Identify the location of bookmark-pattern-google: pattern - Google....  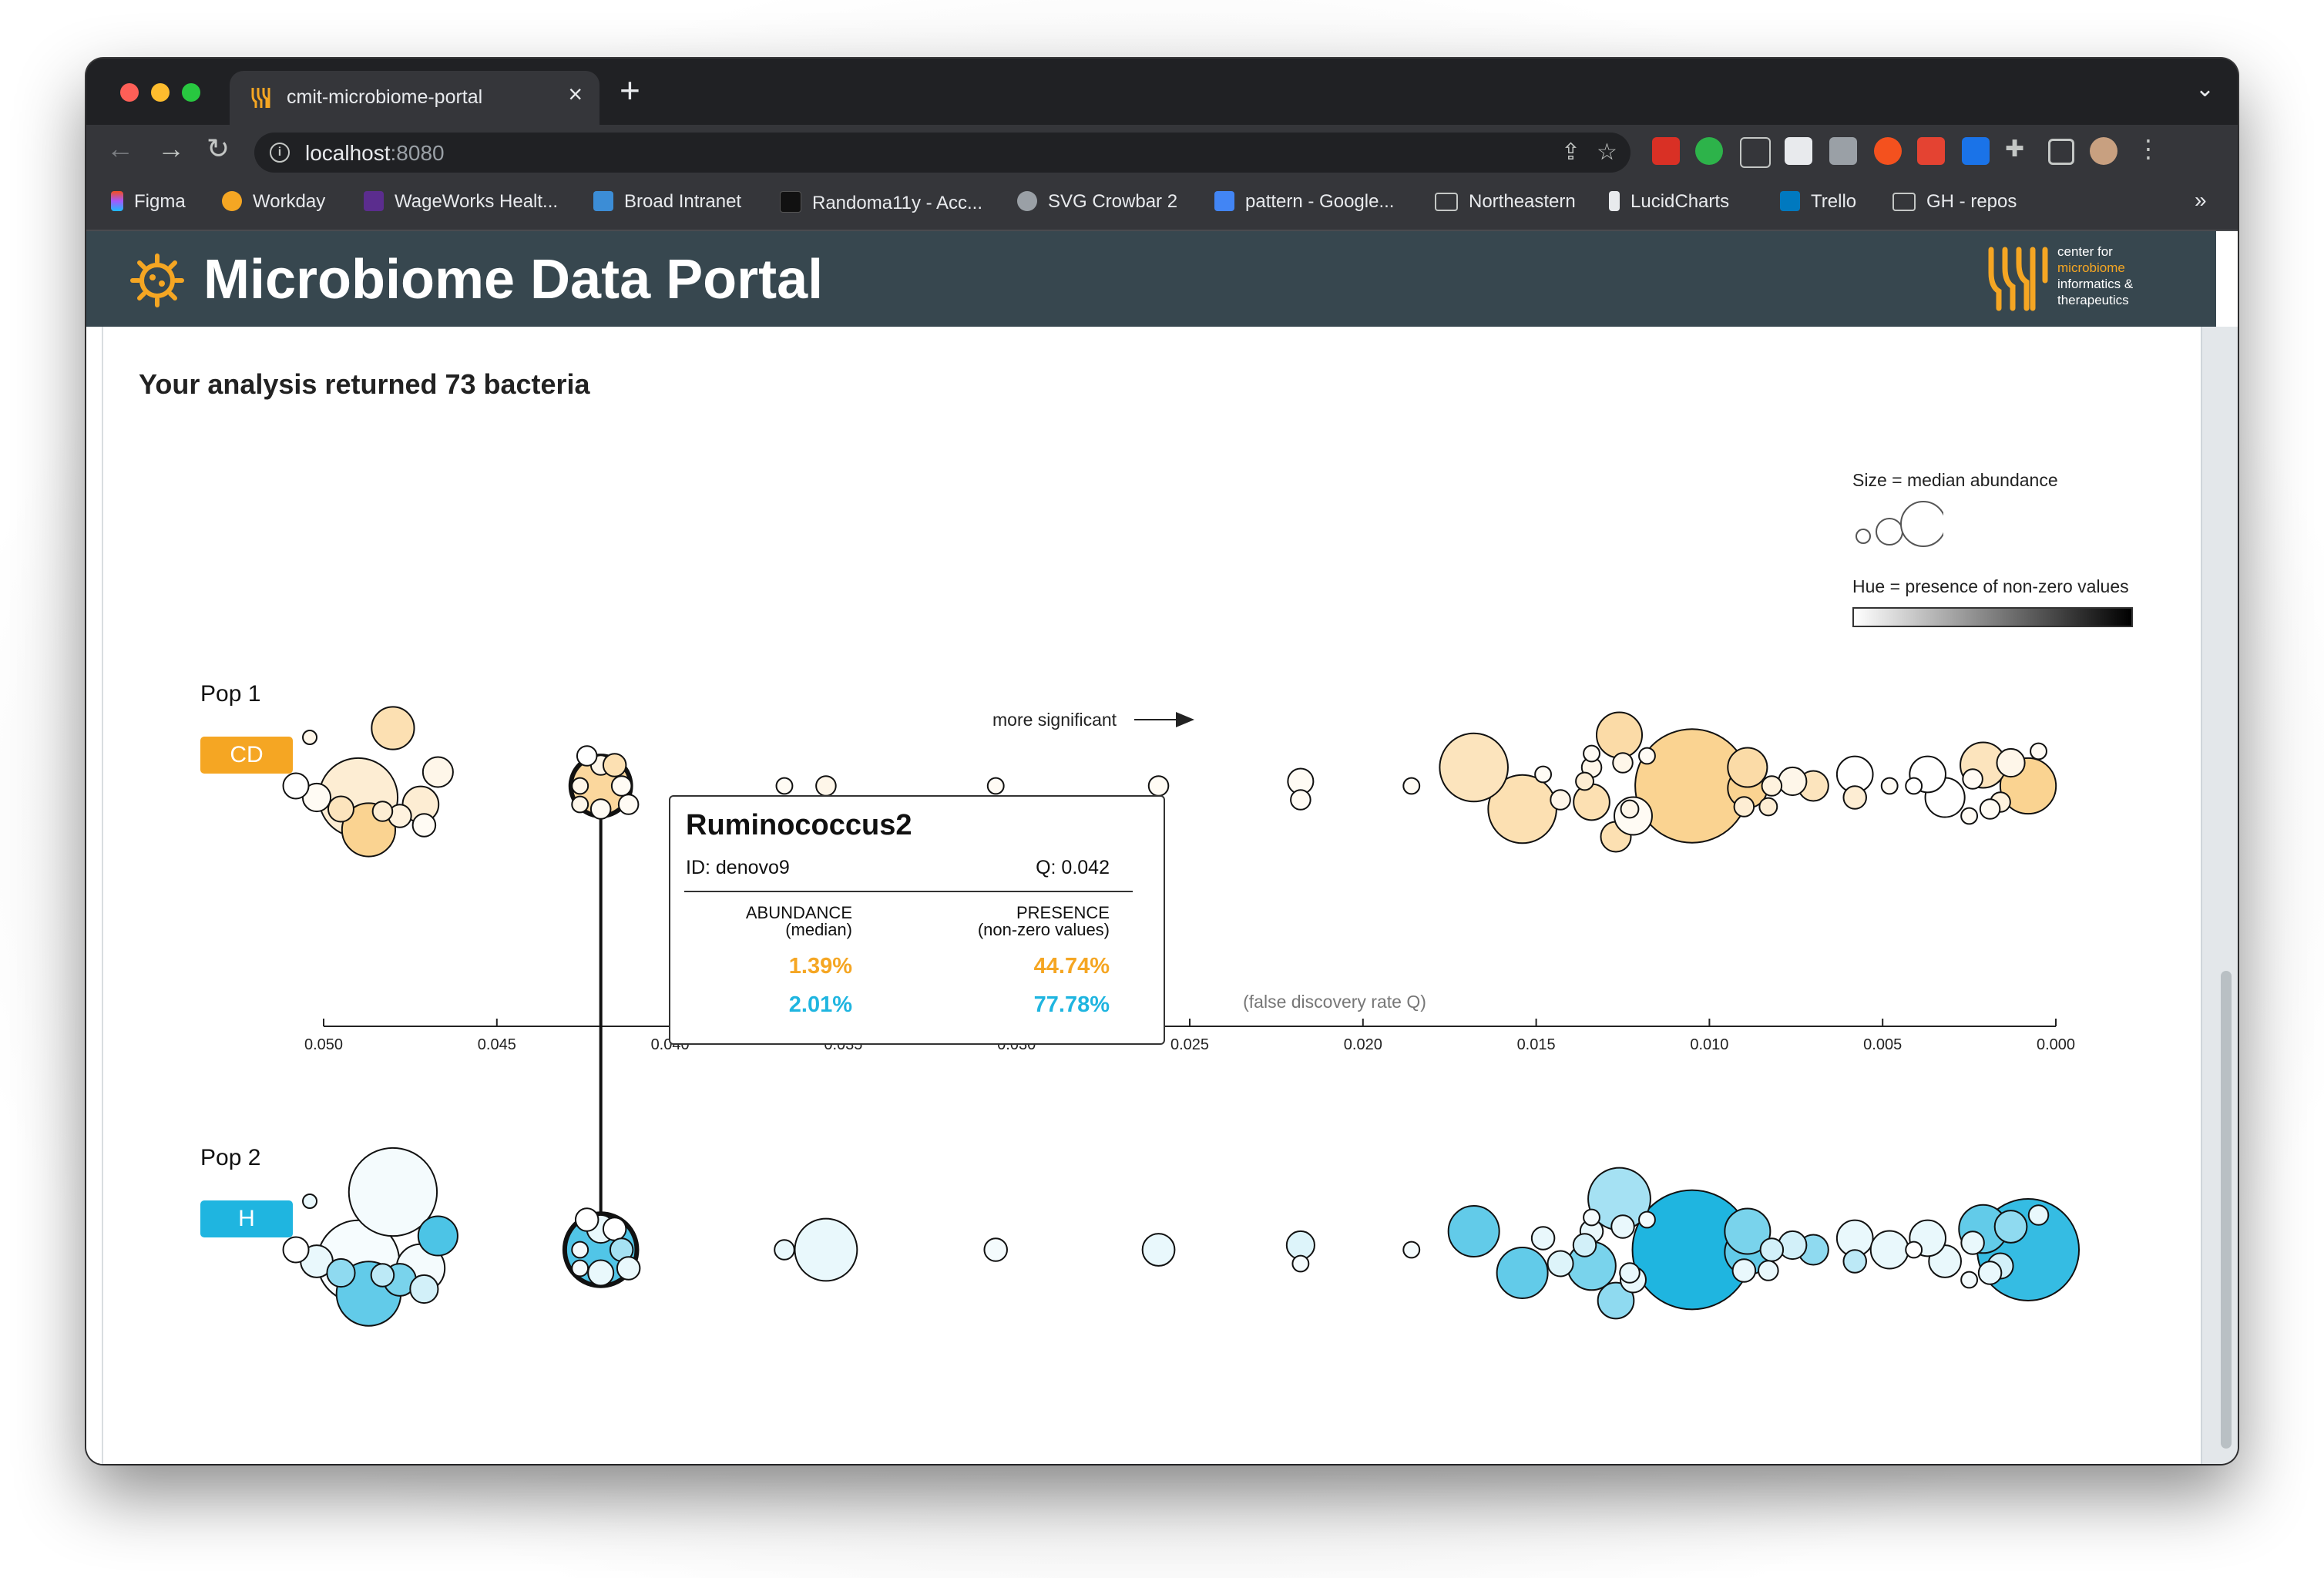
(1304, 205).